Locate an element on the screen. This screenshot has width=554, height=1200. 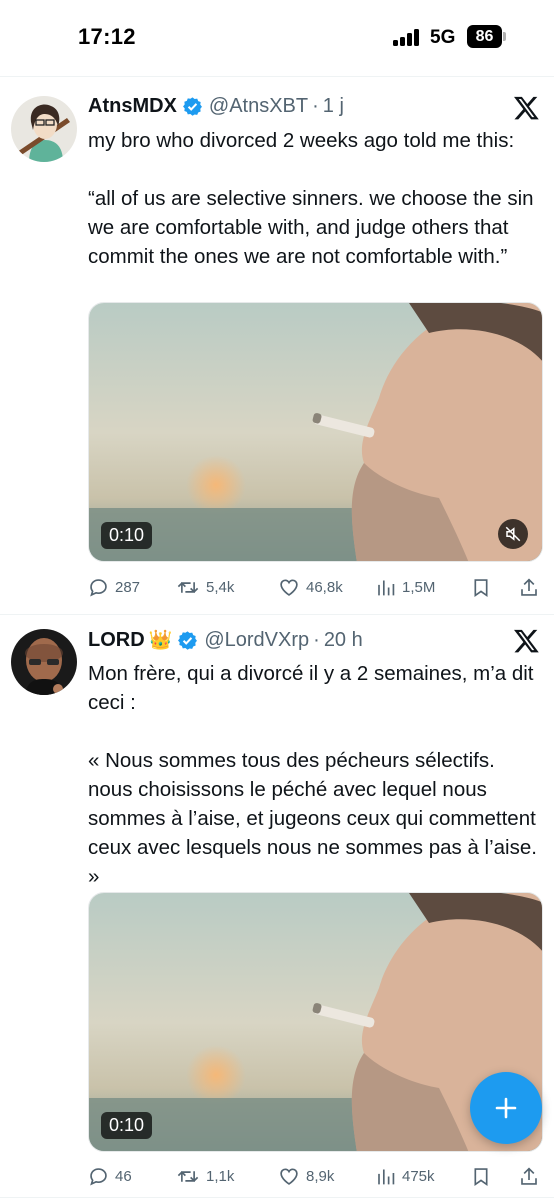
like-count: 8,9k is located at coordinates (320, 1176).